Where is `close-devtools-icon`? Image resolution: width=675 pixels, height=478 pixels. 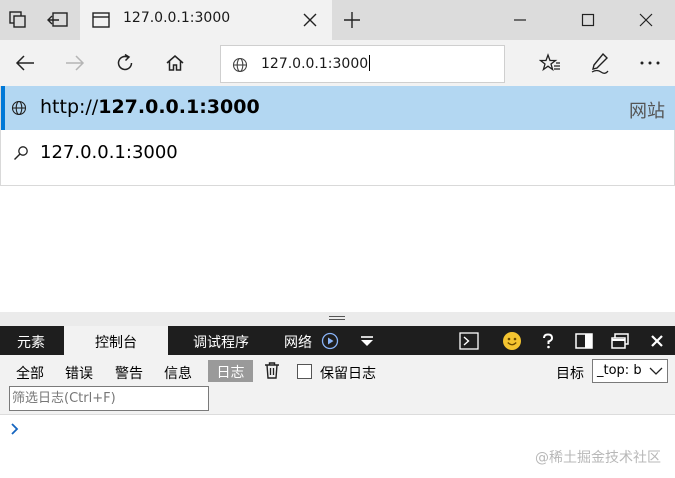
close-devtools-icon is located at coordinates (657, 340).